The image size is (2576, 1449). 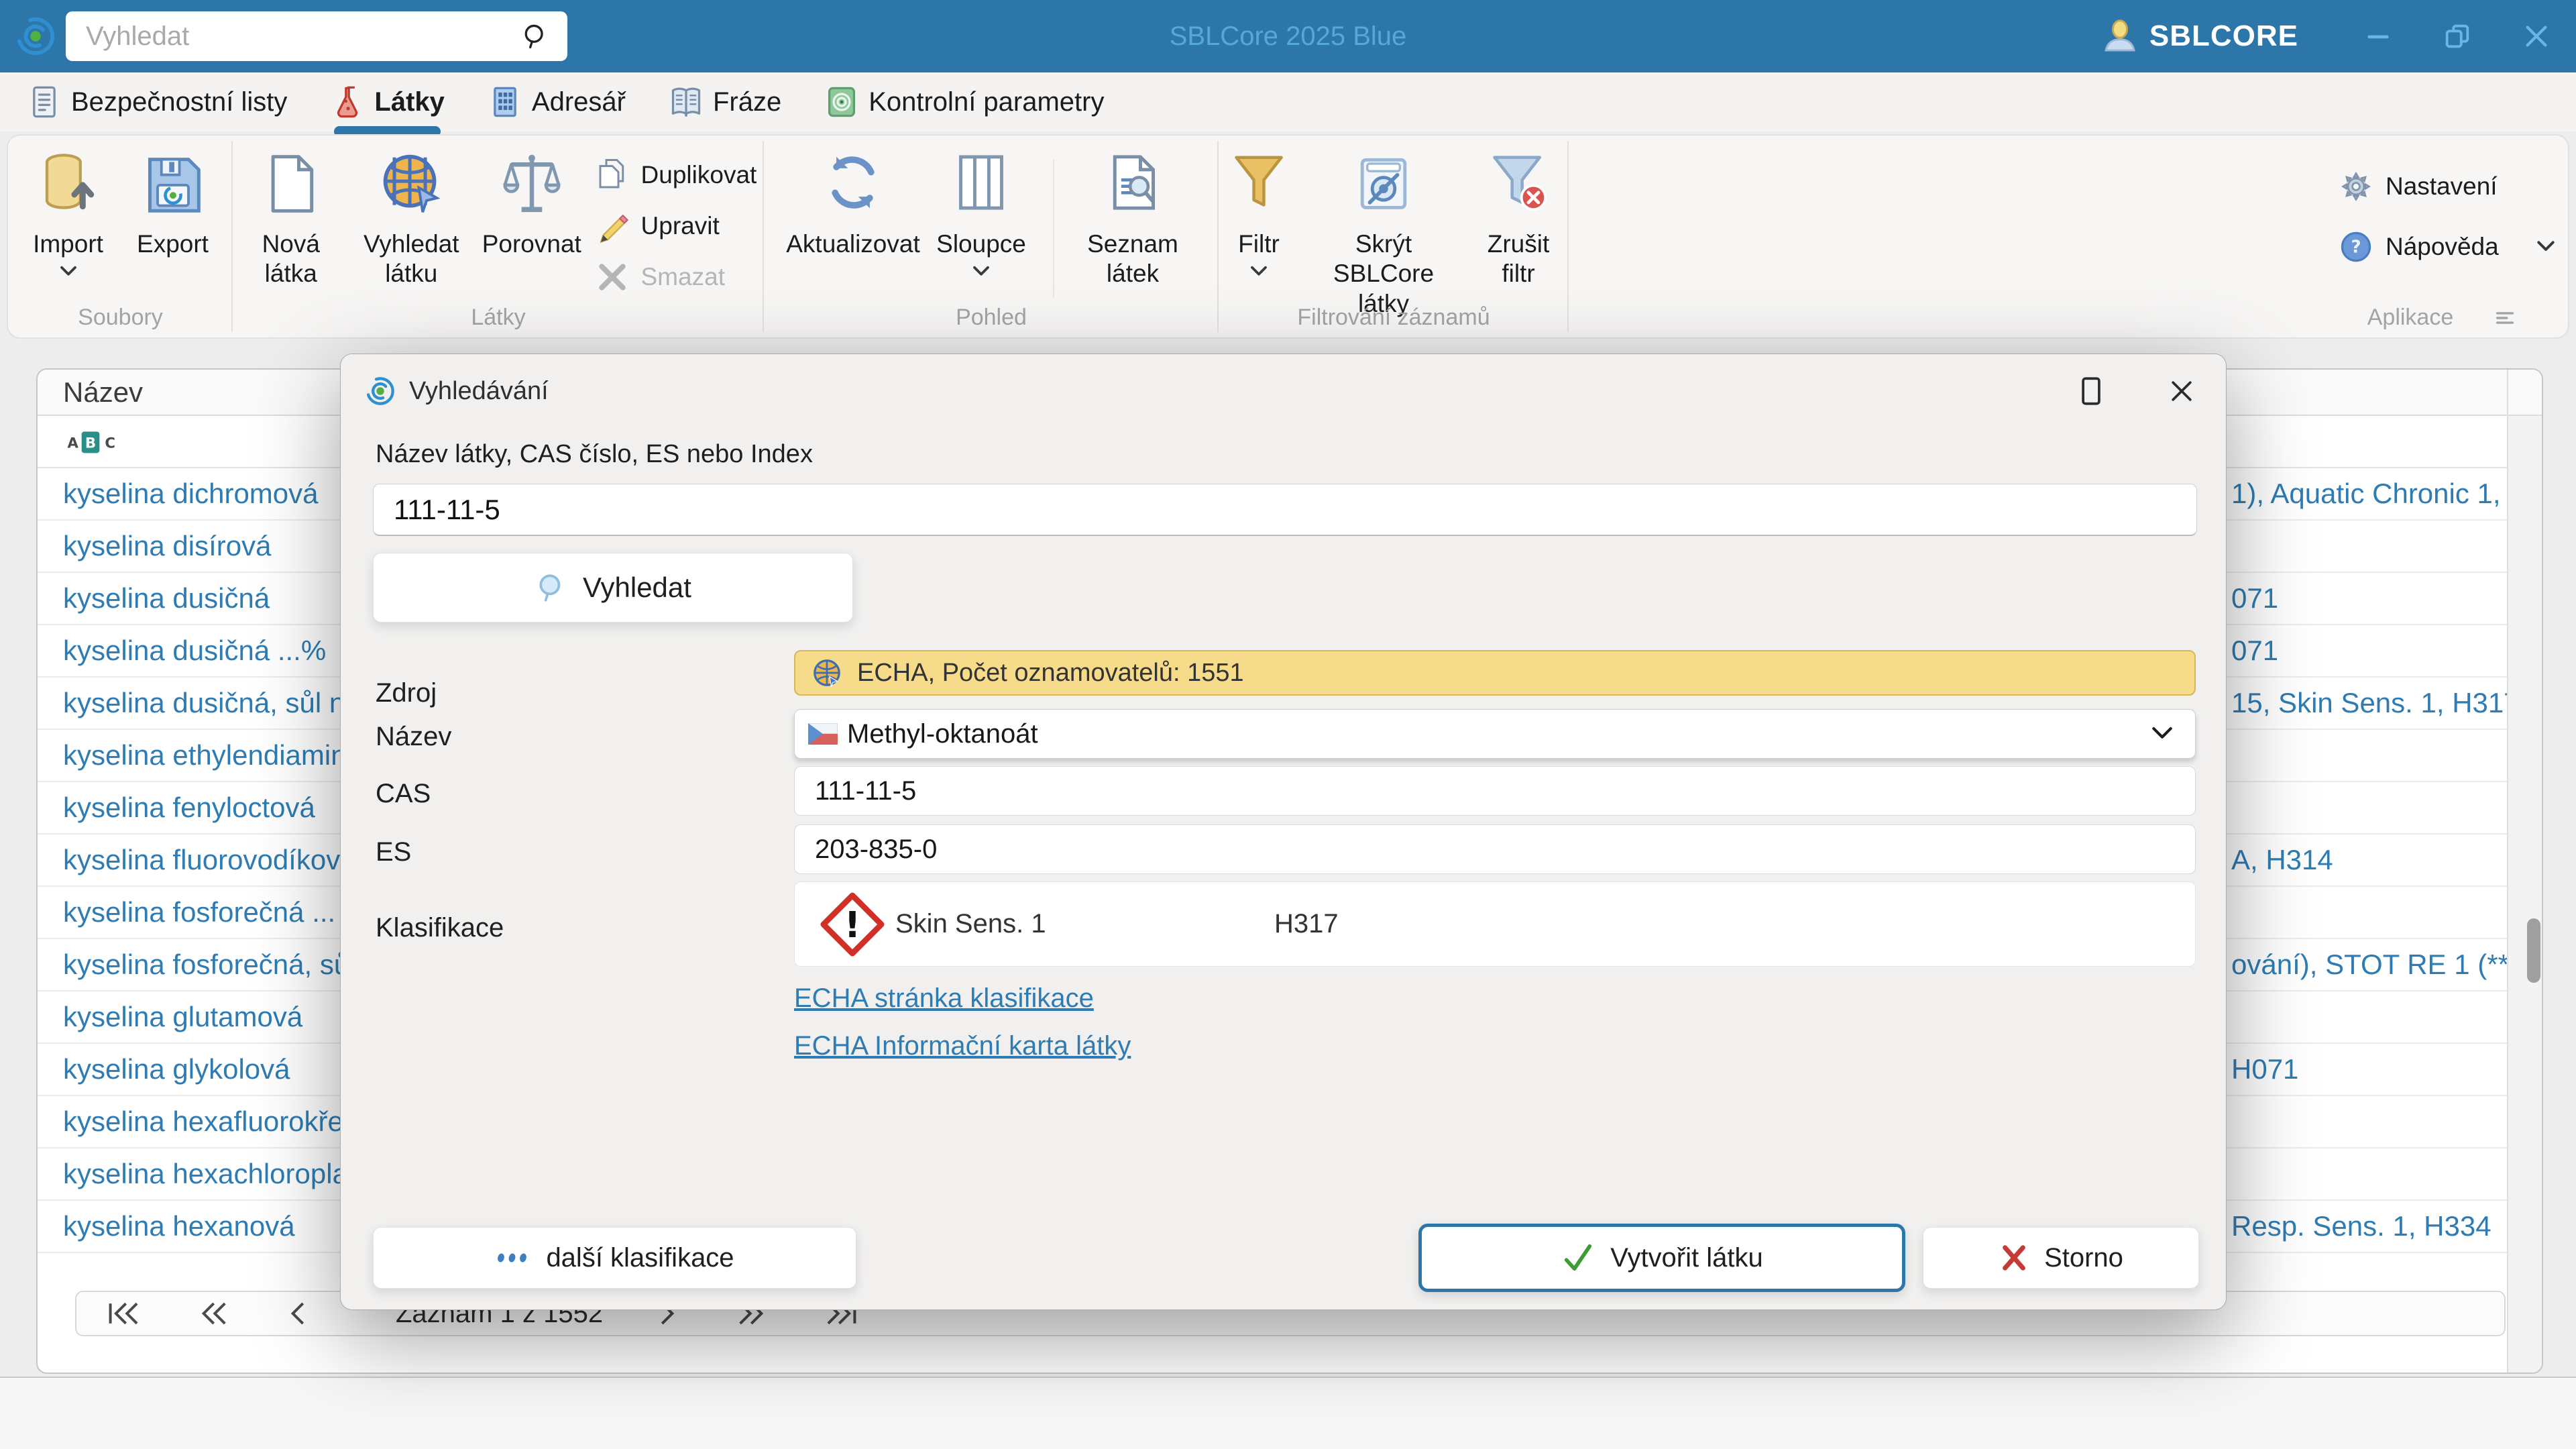 I want to click on zdroj-value: ECHA, Počet oznamovatelů: 1551, so click(x=1050, y=672).